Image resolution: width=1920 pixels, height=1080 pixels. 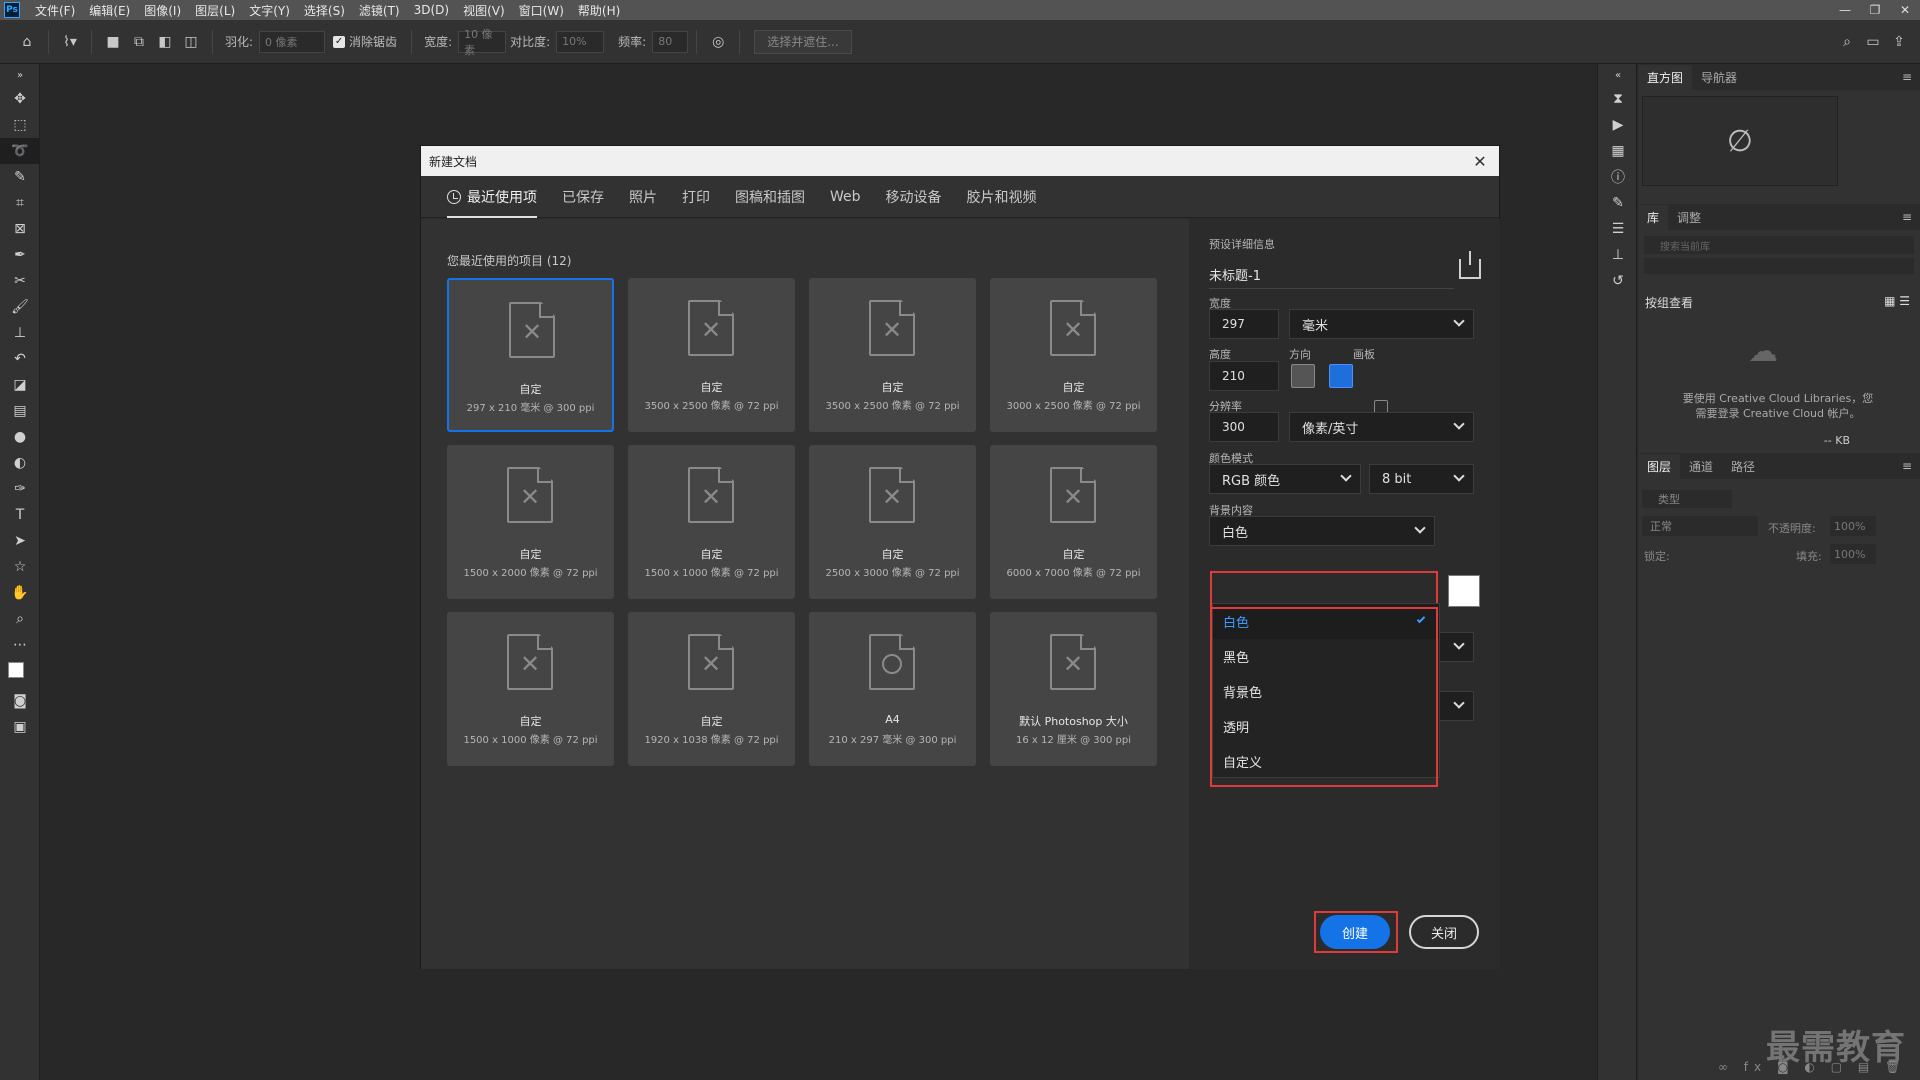 I want to click on preset-card: A4 210 x 297 毫米 @ 300 ppi, so click(x=892, y=689).